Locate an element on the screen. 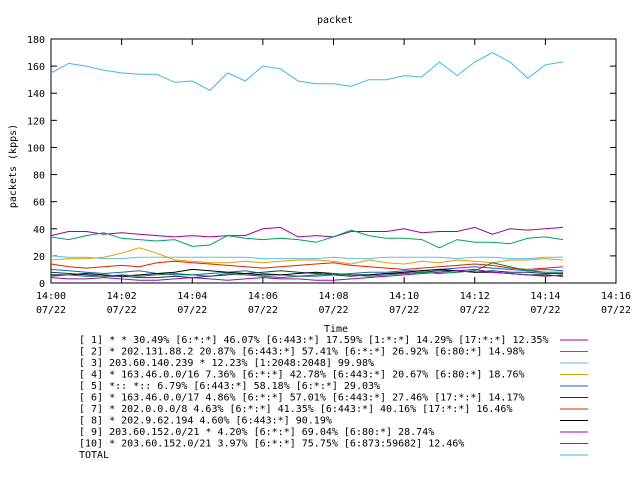  y-tick-label: 0 is located at coordinates (42, 284).